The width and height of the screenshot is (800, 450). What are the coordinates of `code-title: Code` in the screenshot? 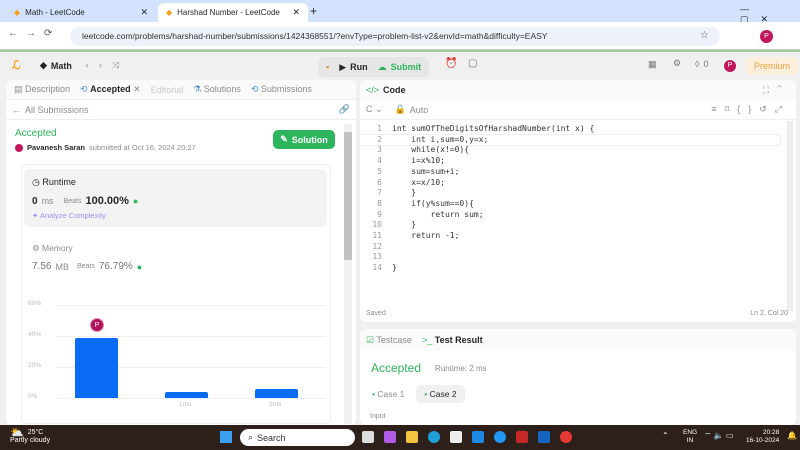 It's located at (394, 90).